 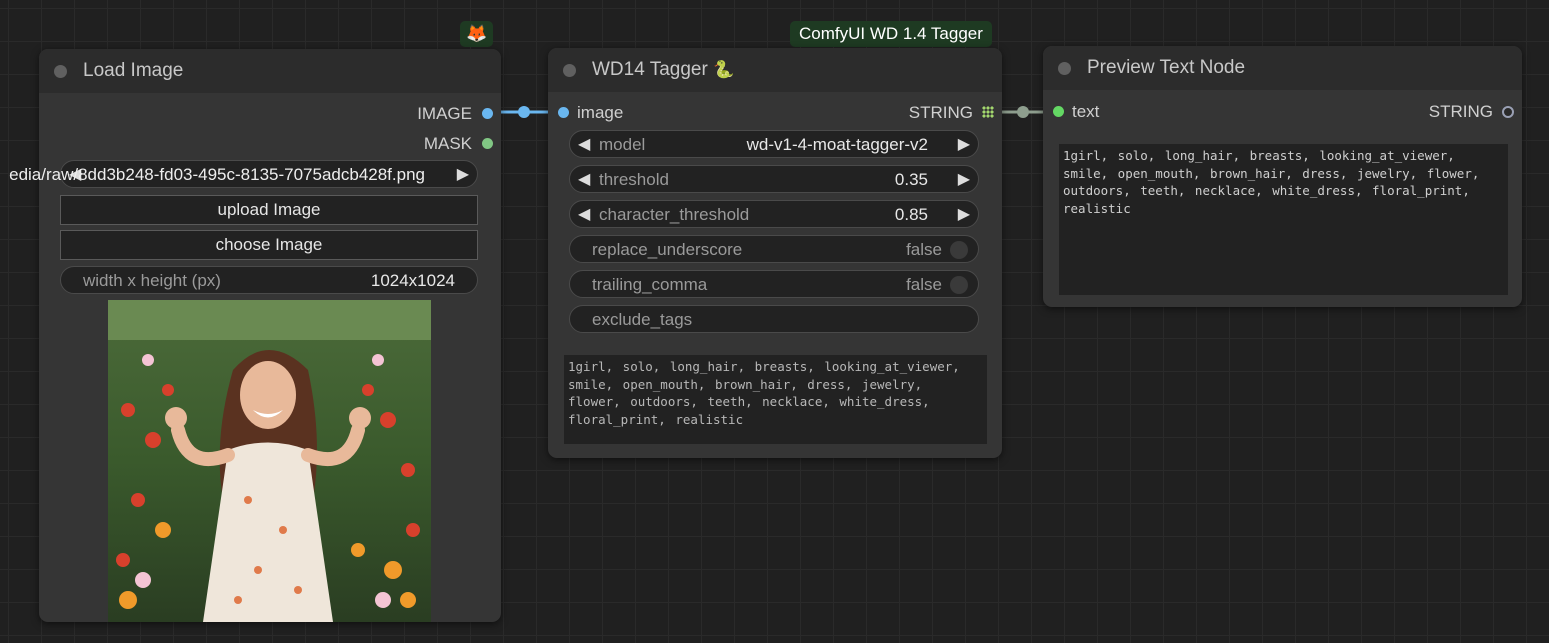 I want to click on input-image-port, so click(x=563, y=112).